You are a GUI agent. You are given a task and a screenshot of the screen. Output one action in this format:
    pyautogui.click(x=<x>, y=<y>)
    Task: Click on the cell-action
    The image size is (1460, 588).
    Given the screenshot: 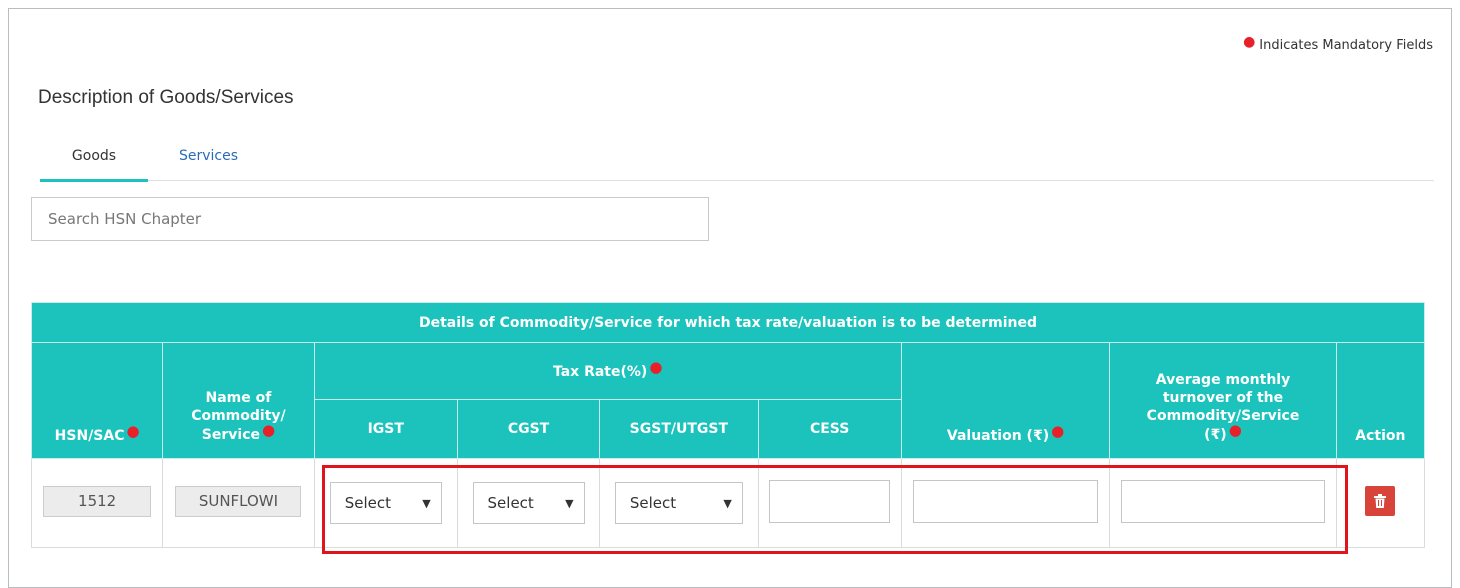 What is the action you would take?
    pyautogui.click(x=1380, y=503)
    